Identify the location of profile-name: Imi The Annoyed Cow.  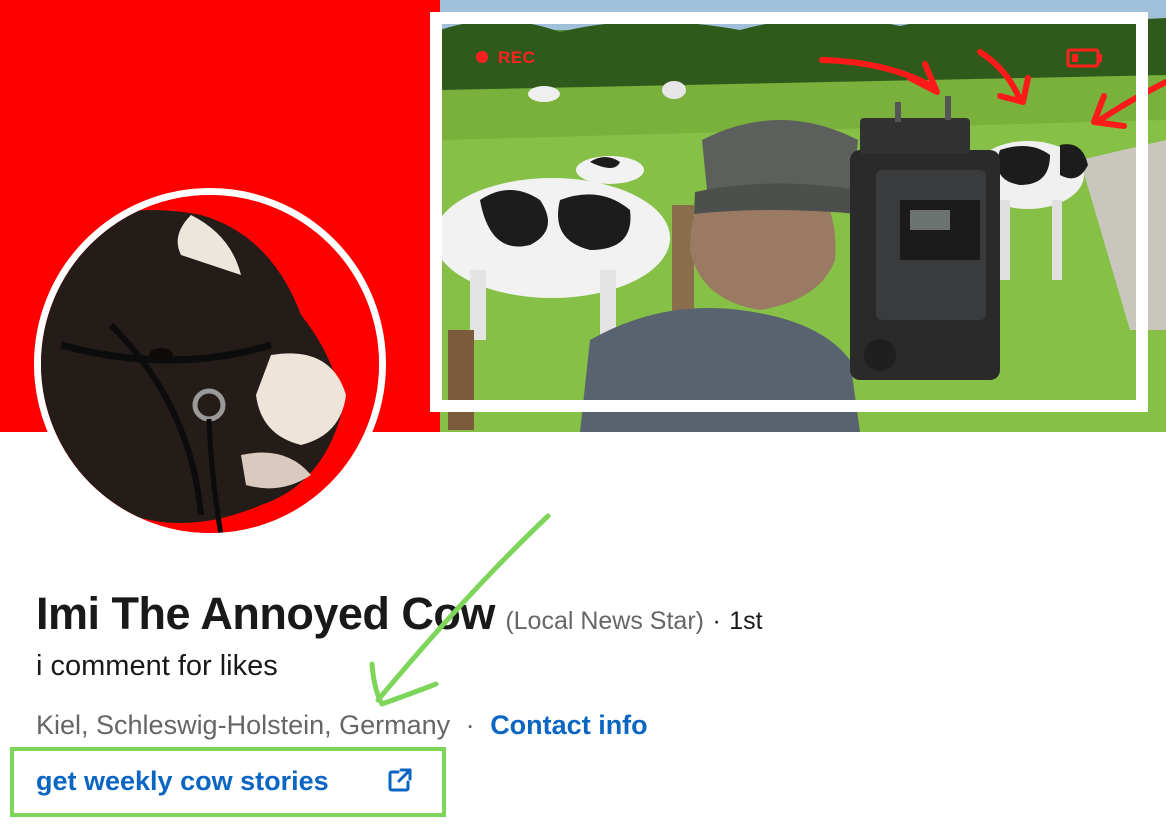
(265, 613).